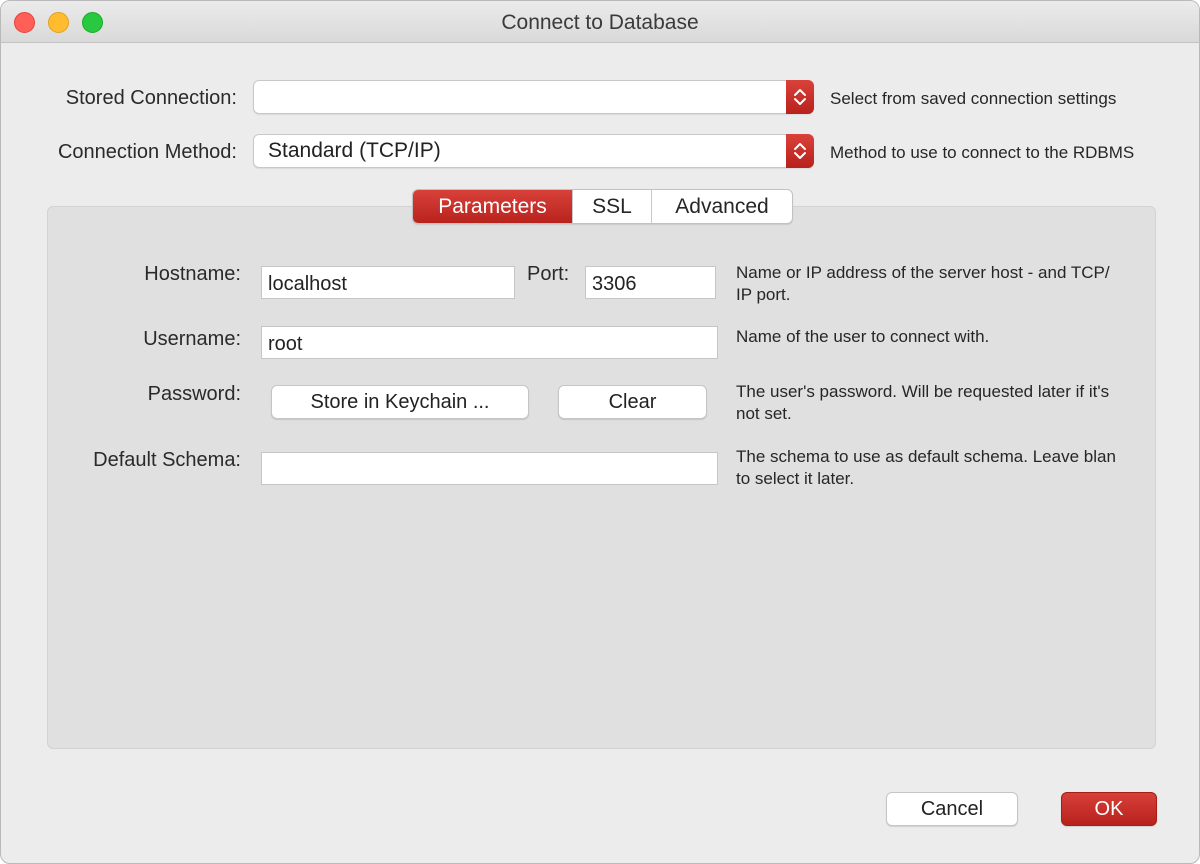  I want to click on port-value: 3306, so click(614, 284).